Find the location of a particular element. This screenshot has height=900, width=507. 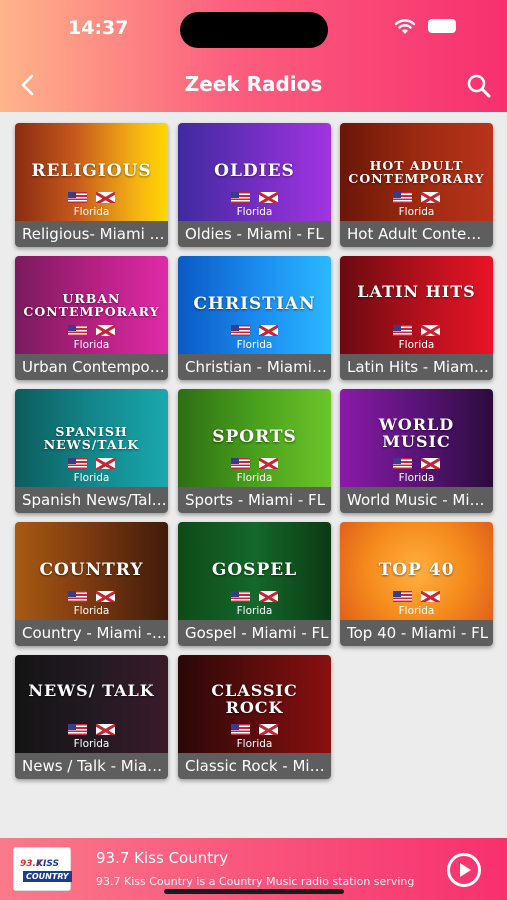

genre-label: Spanish News/Talk is located at coordinates (91, 438).